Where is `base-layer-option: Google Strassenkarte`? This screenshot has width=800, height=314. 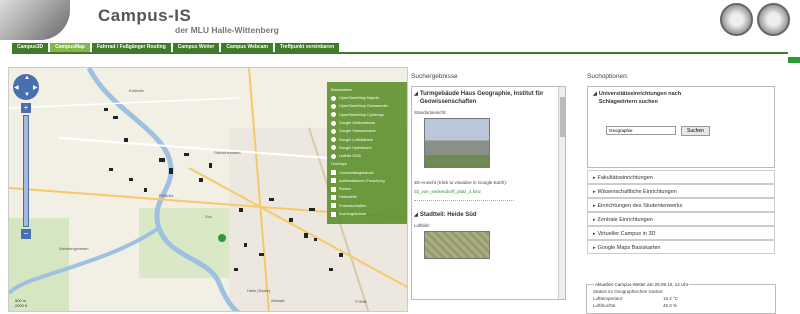 base-layer-option: Google Strassenkarte is located at coordinates (367, 131).